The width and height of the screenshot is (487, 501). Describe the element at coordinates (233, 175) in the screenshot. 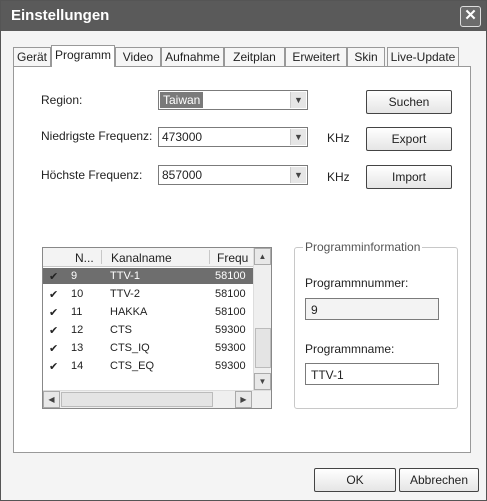

I see `max-frequency-select: 857000 ▼` at that location.